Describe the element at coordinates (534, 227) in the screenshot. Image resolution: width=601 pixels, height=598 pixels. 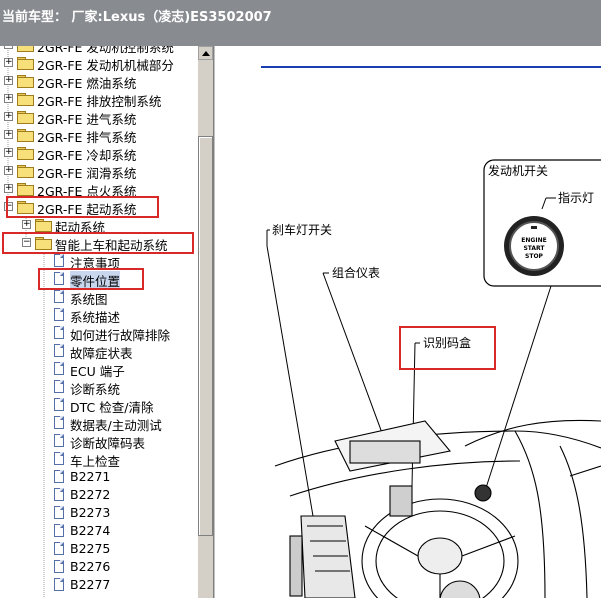
I see `indicator-light-icon` at that location.